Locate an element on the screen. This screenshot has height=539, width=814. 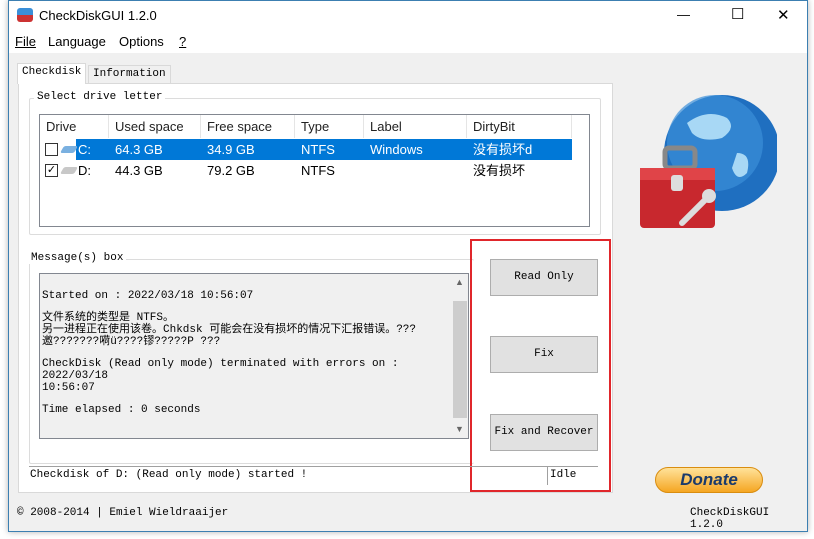
dirty-bit: 没有损坏 is located at coordinates (499, 170).